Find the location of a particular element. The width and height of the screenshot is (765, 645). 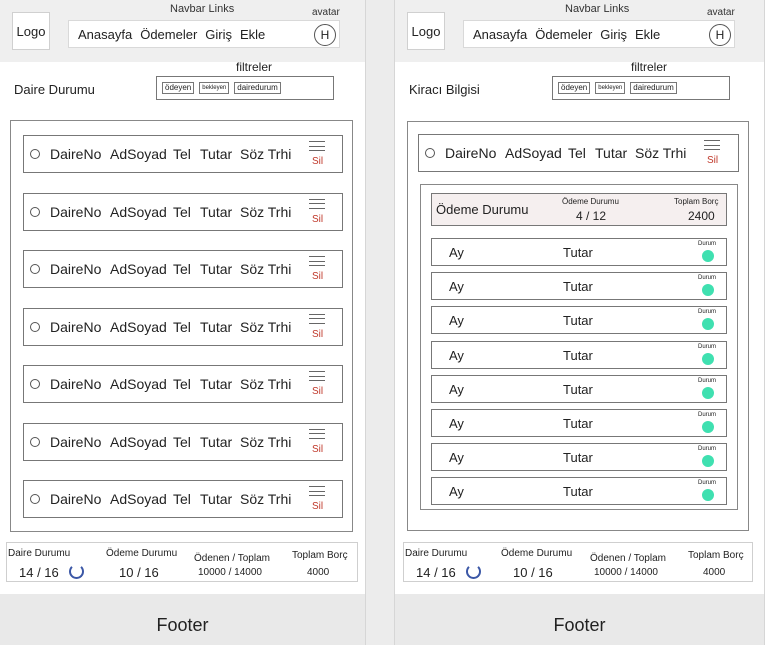

filters-box: ödeyen bekleyen dairedurum is located at coordinates (245, 88).